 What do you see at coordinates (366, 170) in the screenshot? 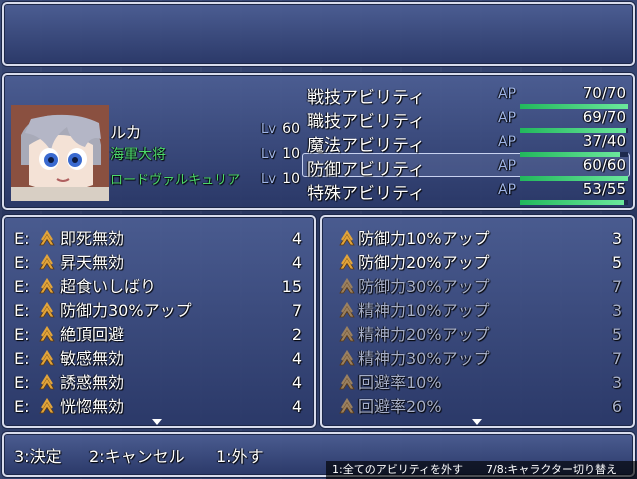
I see `ability-category-label: 防御アビリティ` at bounding box center [366, 170].